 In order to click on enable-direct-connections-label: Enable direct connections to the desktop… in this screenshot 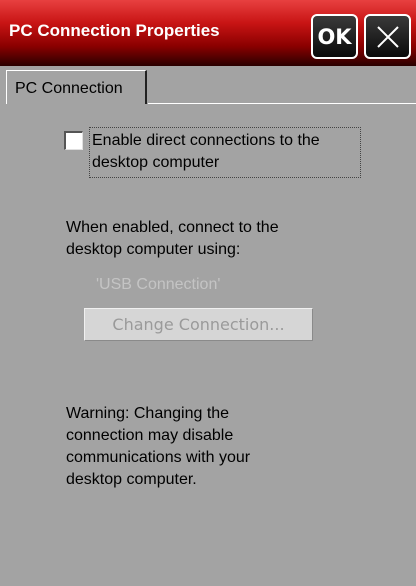, I will do `click(225, 152)`.